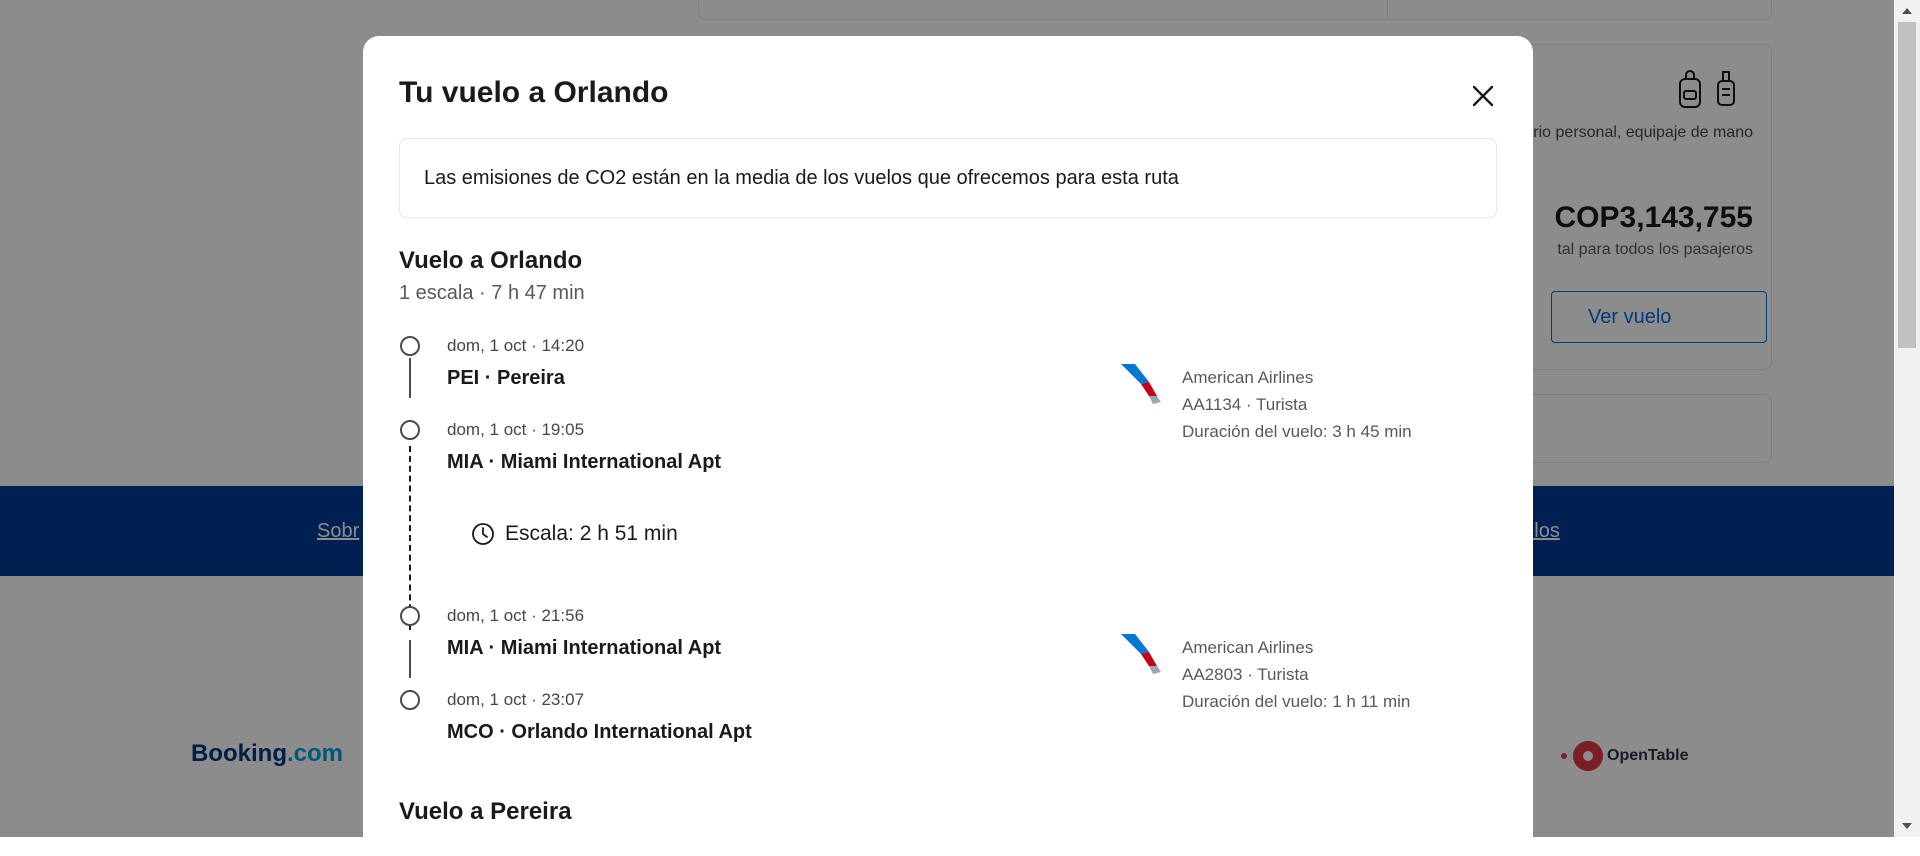 Image resolution: width=1920 pixels, height=856 pixels. Describe the element at coordinates (599, 732) in the screenshot. I see `arrival-airport: MCO · Orlando International Apt` at that location.